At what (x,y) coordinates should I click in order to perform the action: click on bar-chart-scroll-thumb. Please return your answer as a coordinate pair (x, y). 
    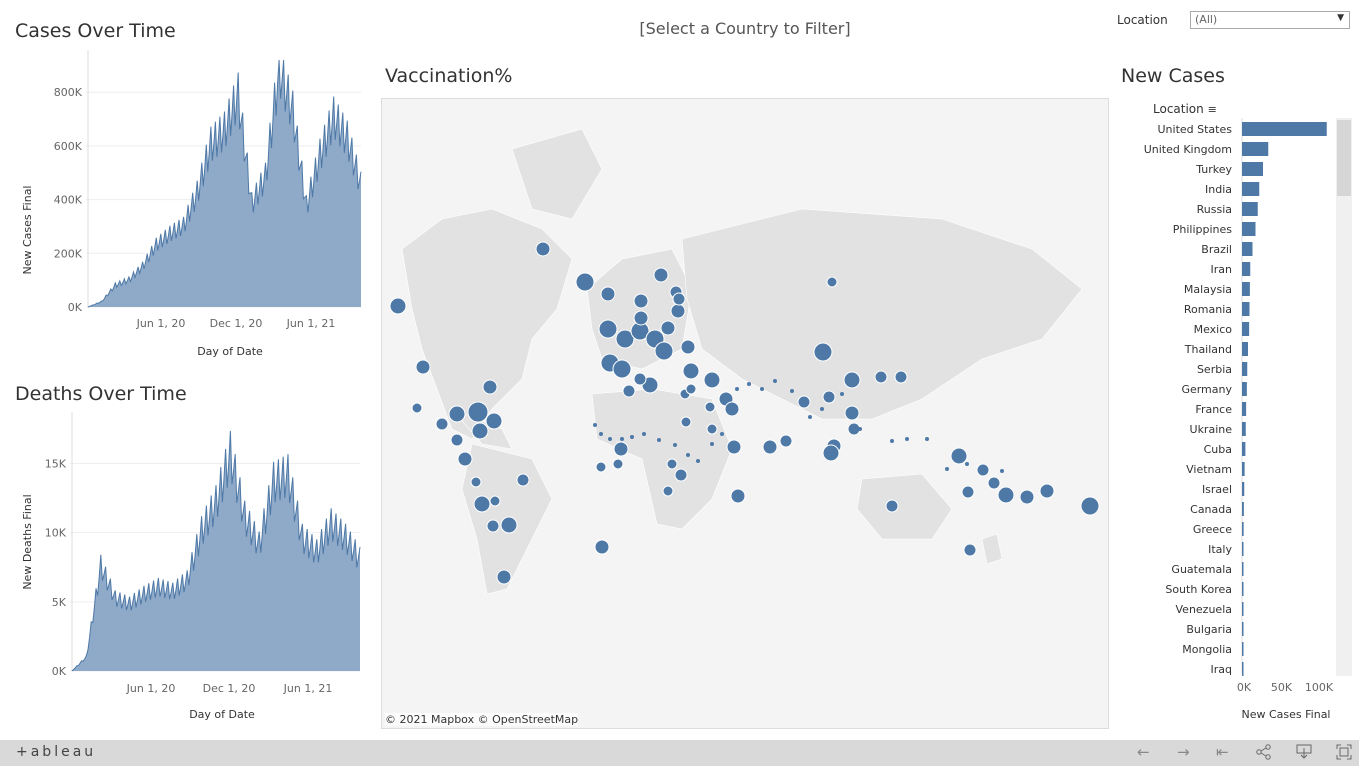
    Looking at the image, I should click on (1344, 158).